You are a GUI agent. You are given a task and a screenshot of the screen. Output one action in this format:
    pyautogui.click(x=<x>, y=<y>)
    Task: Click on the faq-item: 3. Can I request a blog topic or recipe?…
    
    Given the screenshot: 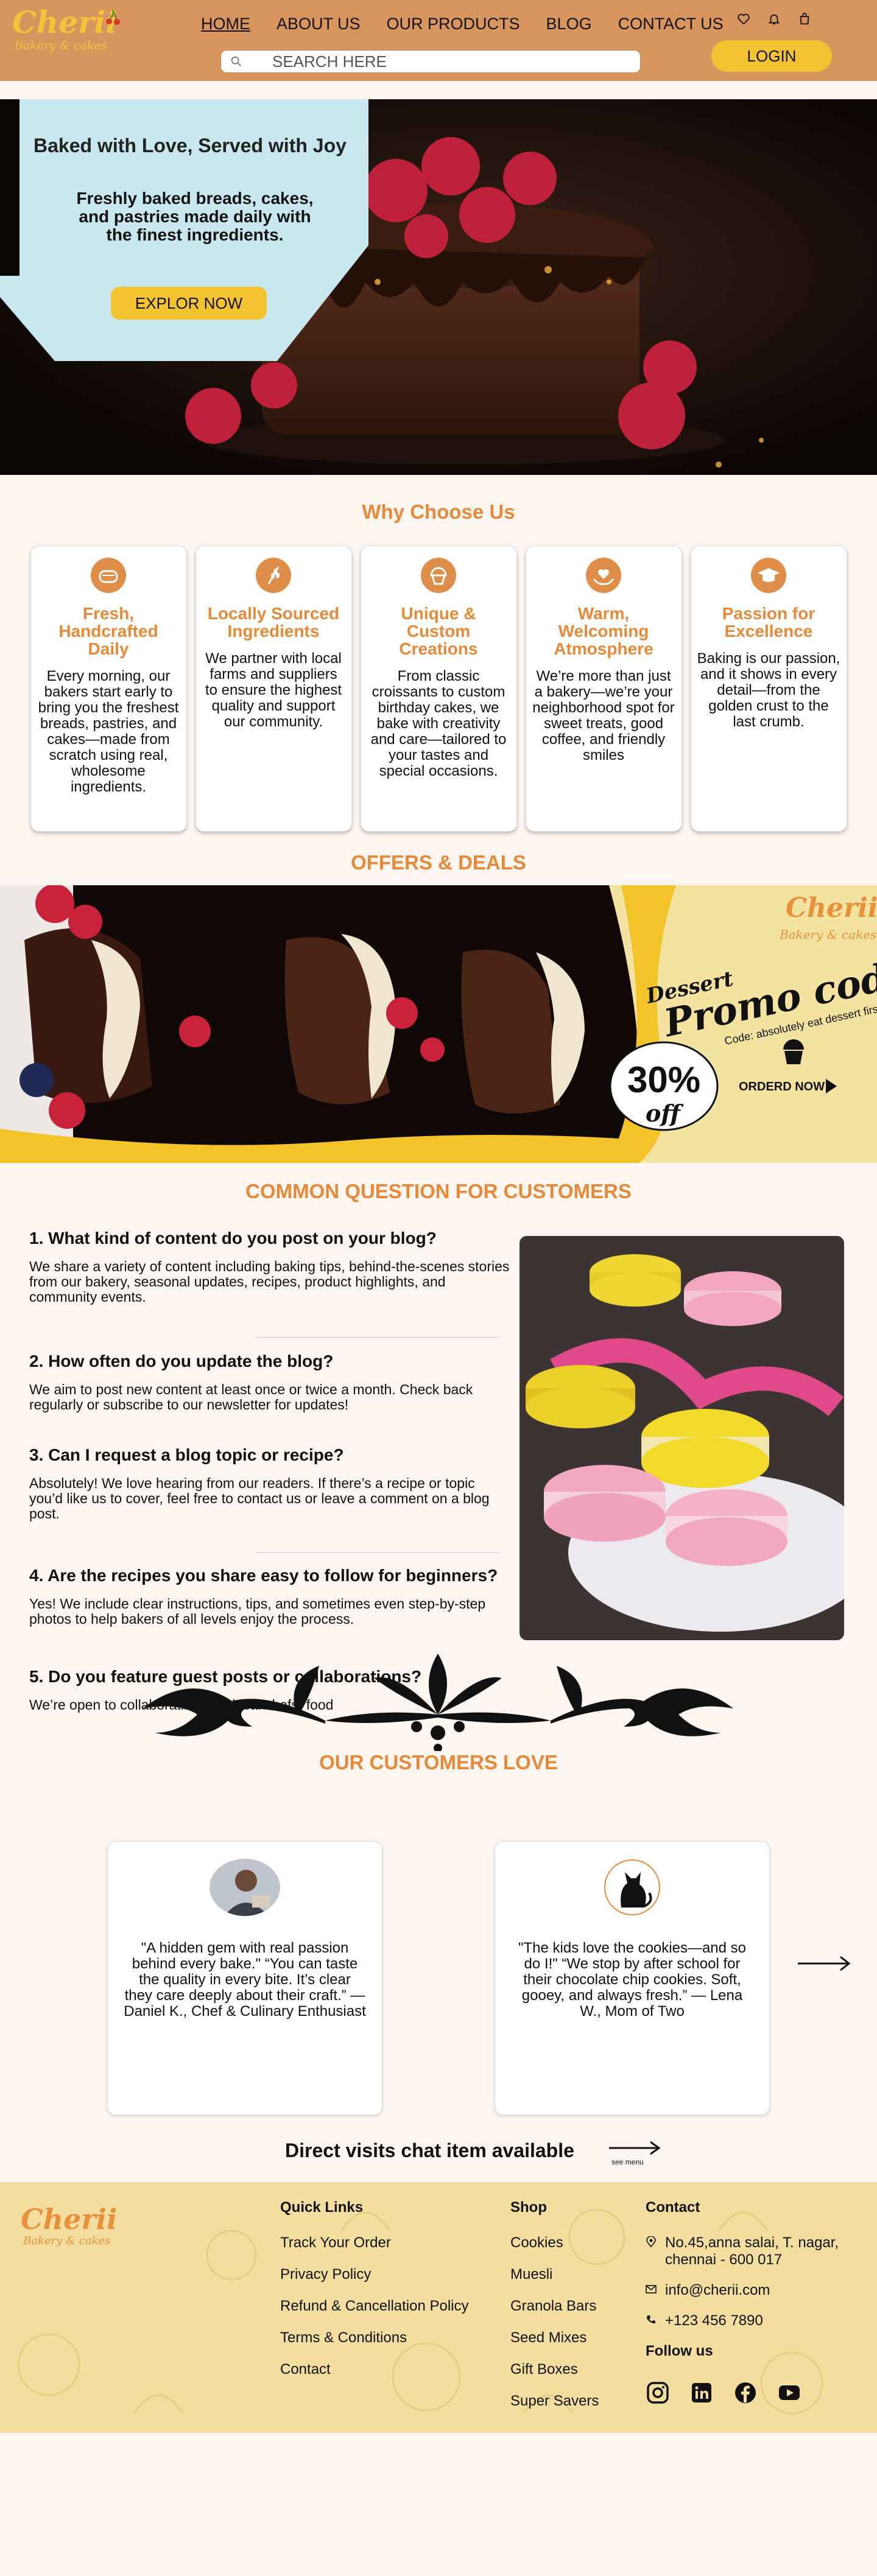 What is the action you would take?
    pyautogui.click(x=269, y=1483)
    